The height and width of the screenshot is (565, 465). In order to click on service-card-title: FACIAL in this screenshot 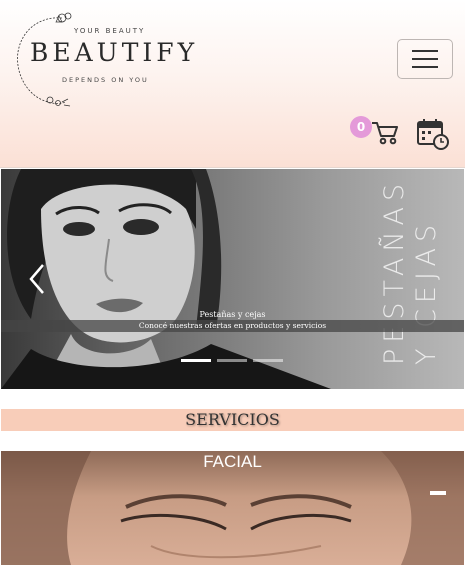, I will do `click(232, 461)`.